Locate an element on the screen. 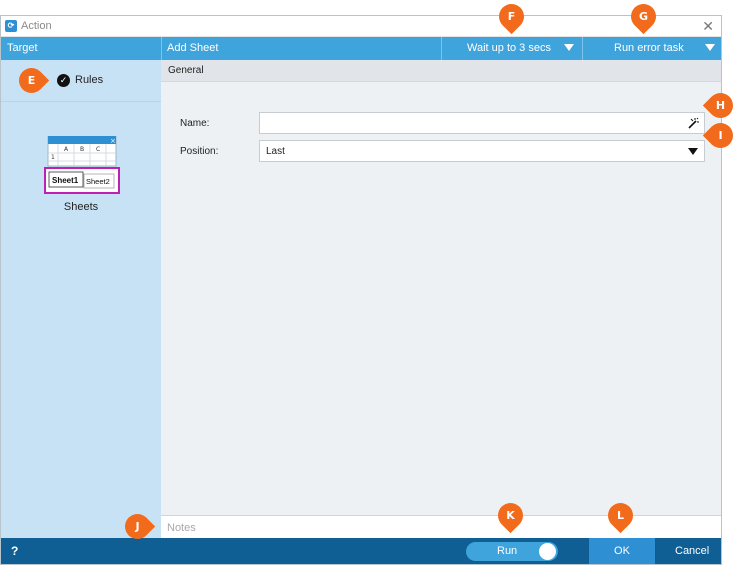 This screenshot has width=742, height=567. run-toggle: Run is located at coordinates (512, 551).